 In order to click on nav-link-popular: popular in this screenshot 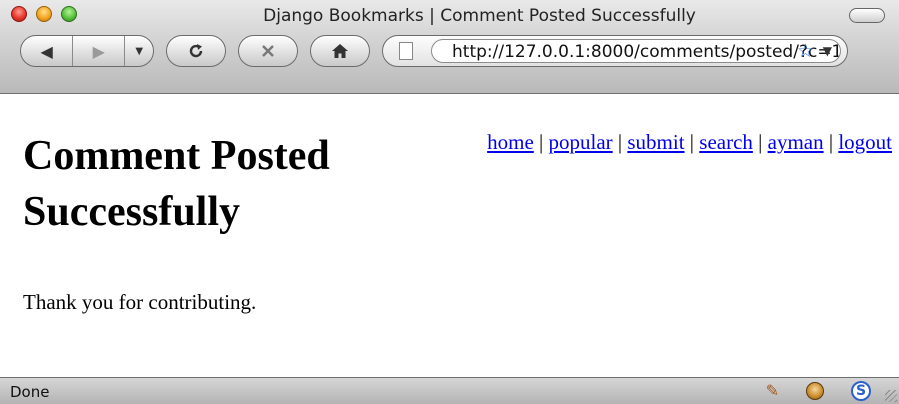, I will do `click(580, 142)`.